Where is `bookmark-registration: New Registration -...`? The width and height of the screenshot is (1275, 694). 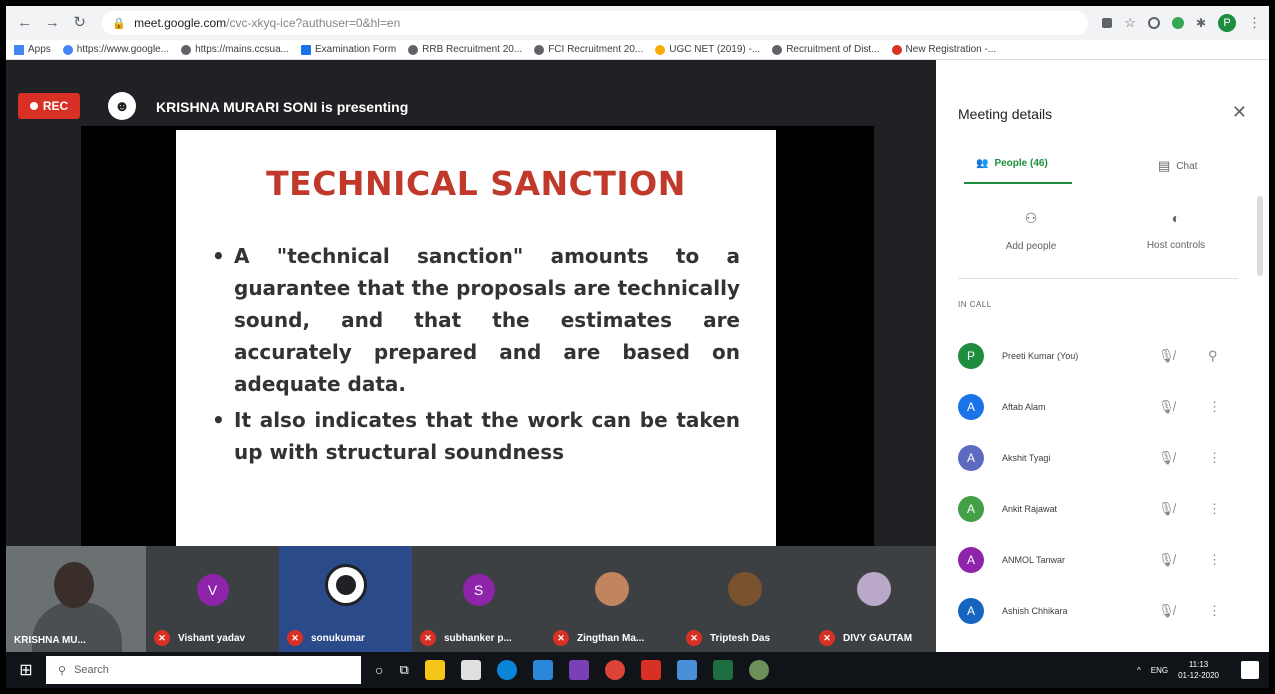
bookmark-registration: New Registration -... is located at coordinates (943, 49).